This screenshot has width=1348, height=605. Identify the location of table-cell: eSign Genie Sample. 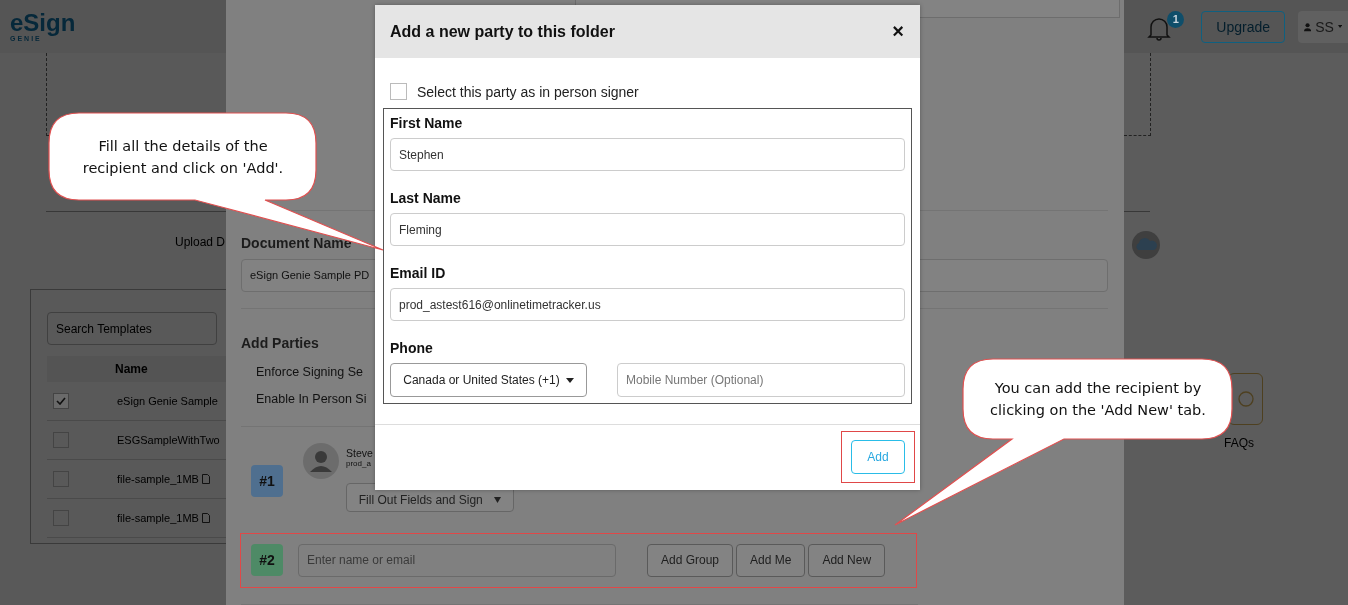
(167, 401).